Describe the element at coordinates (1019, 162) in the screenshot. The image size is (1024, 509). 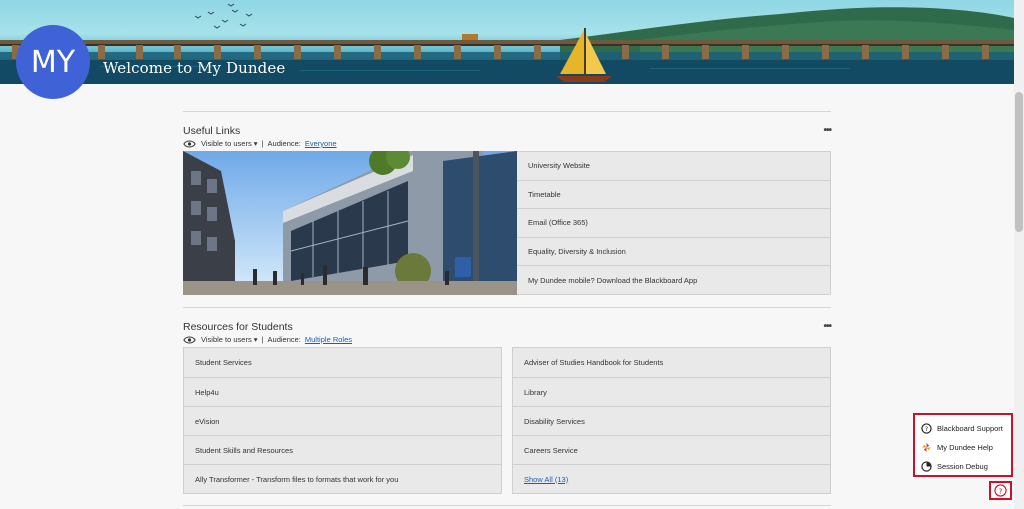
I see `scrollbar-thumb` at that location.